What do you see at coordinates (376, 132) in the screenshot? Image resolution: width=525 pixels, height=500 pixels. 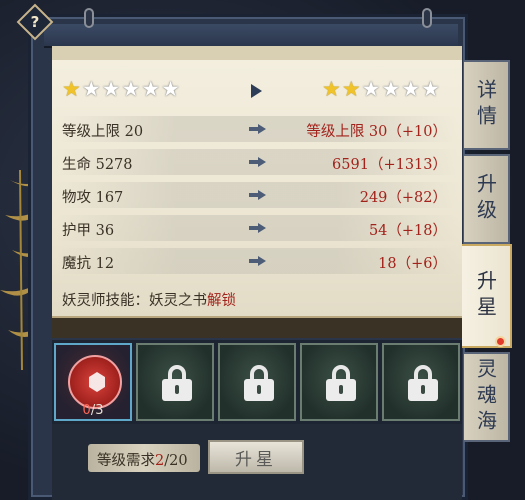 I see `stat-next: 等级上限 30（+10）` at bounding box center [376, 132].